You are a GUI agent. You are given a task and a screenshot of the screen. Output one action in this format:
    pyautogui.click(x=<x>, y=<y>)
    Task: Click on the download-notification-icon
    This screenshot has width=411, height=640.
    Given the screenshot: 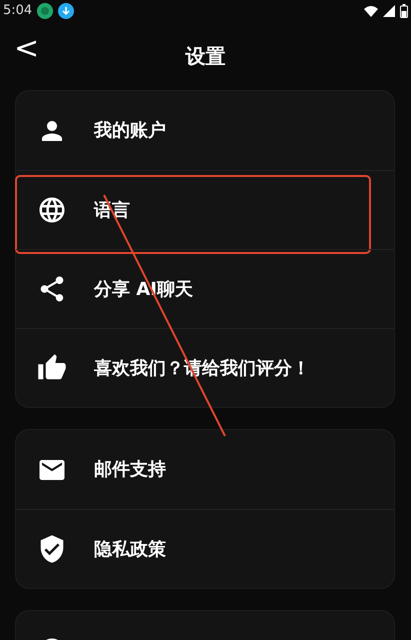 What is the action you would take?
    pyautogui.click(x=66, y=11)
    